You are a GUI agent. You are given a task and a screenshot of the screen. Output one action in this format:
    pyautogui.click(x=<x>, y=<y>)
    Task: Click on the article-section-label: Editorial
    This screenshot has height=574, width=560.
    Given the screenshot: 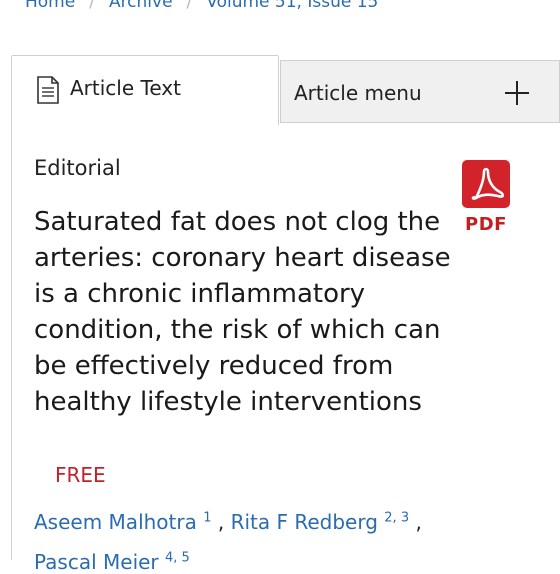 What is the action you would take?
    pyautogui.click(x=77, y=168)
    